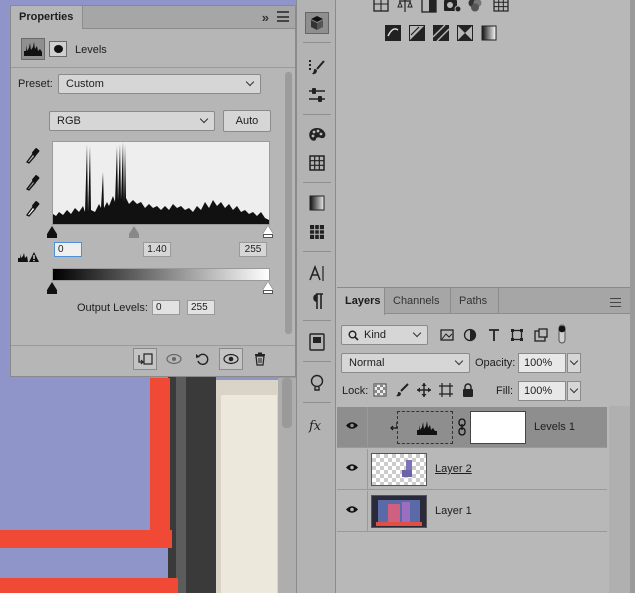  What do you see at coordinates (542, 391) in the screenshot?
I see `fill-field: 100%` at bounding box center [542, 391].